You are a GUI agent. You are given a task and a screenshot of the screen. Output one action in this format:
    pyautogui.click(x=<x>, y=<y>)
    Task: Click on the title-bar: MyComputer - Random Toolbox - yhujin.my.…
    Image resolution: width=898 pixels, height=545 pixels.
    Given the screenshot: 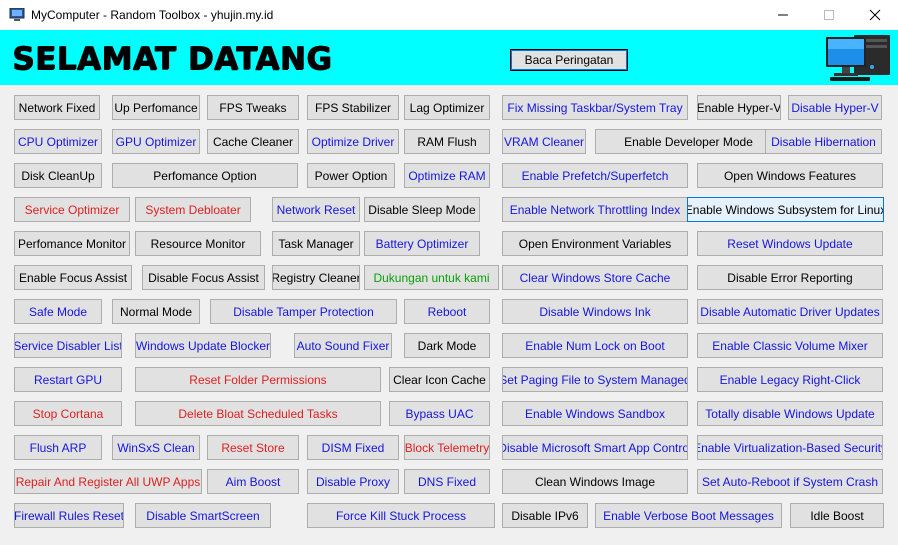 What is the action you would take?
    pyautogui.click(x=449, y=15)
    